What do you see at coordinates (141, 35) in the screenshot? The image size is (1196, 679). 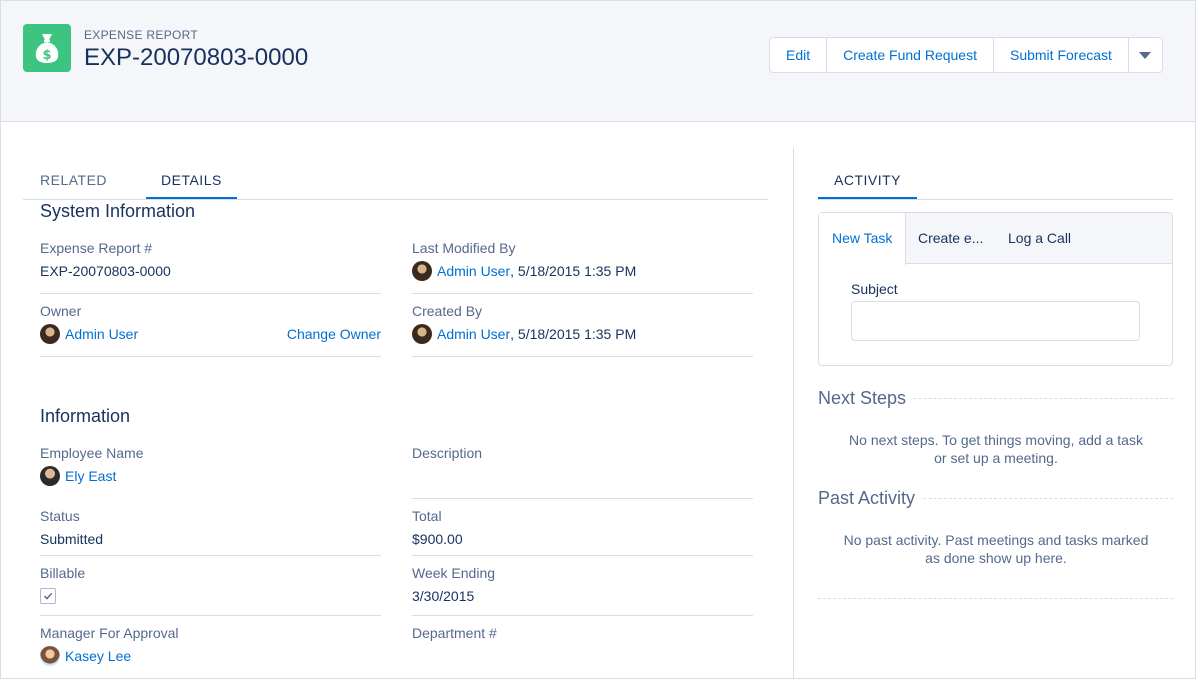 I see `object-type-label: EXPENSE REPORT` at bounding box center [141, 35].